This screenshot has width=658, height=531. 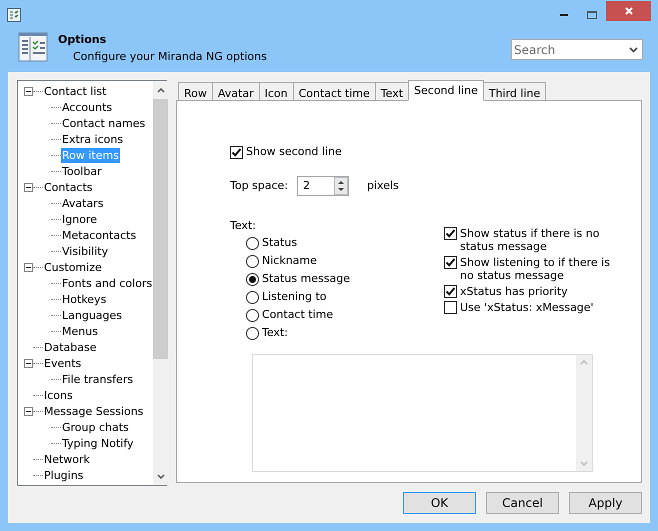 I want to click on tree-item: Network, so click(x=67, y=459).